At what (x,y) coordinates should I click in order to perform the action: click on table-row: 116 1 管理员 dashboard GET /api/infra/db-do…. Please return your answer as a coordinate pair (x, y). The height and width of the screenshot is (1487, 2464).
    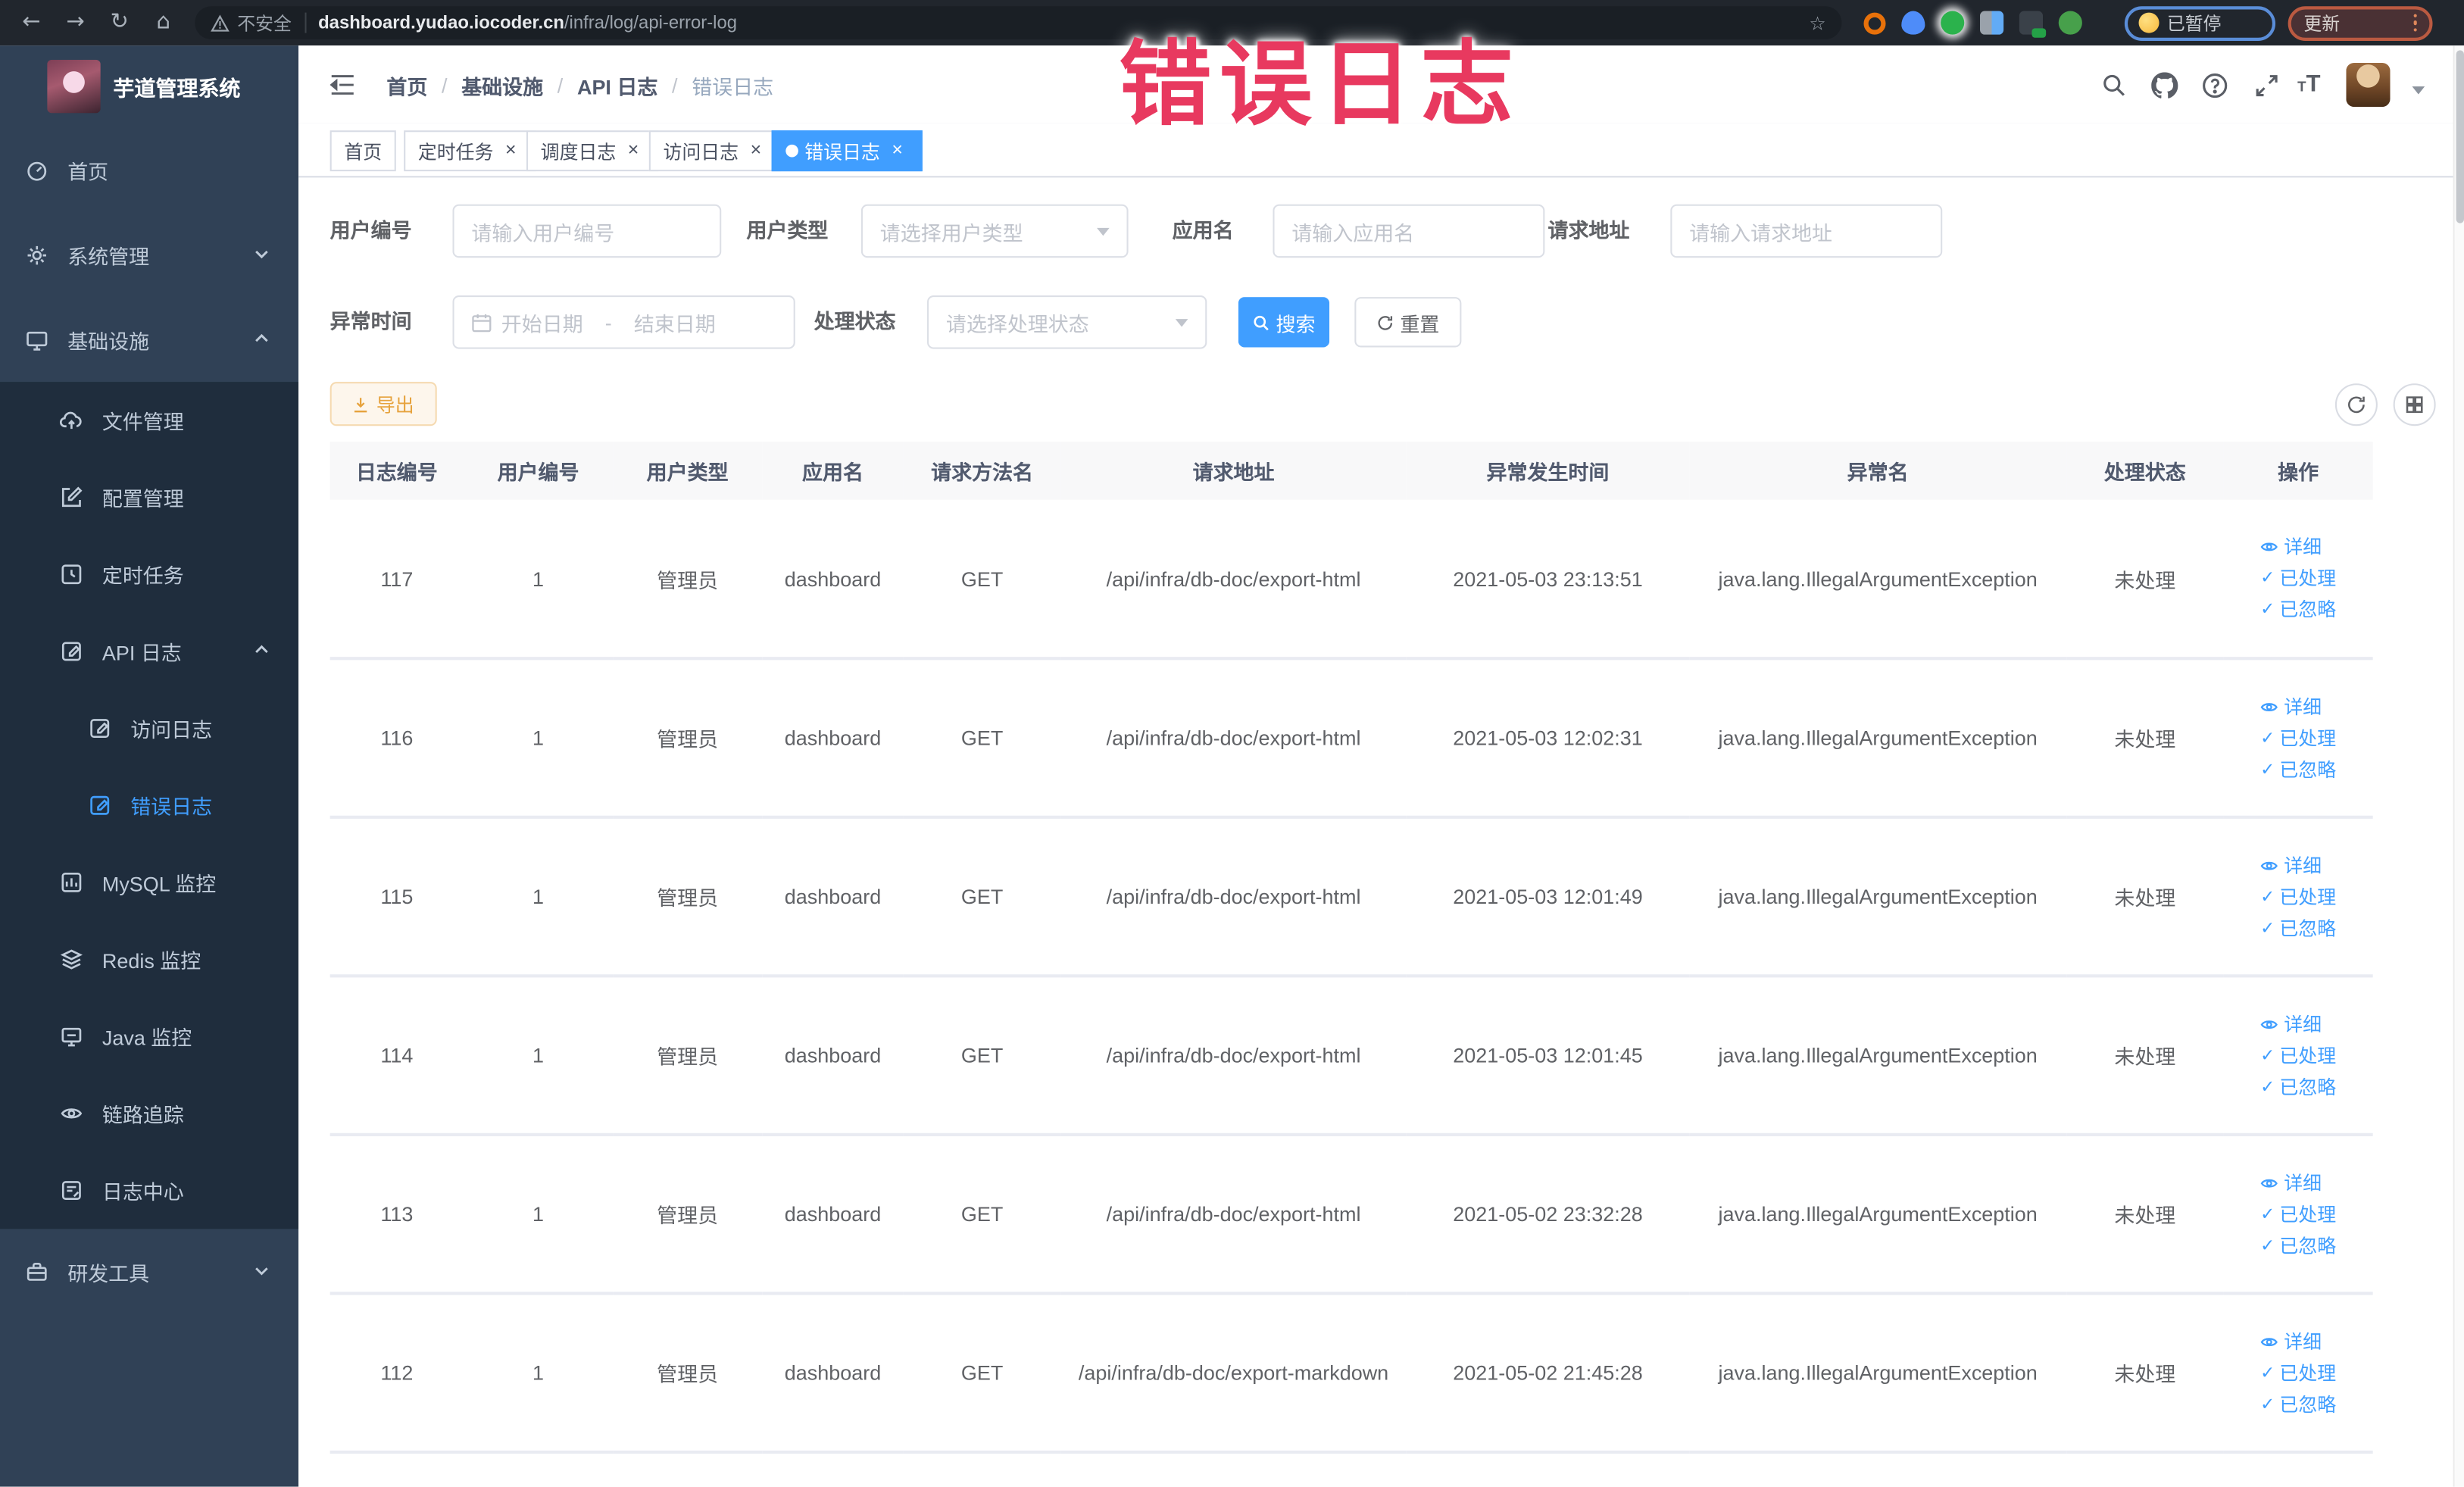
    Looking at the image, I should click on (1351, 738).